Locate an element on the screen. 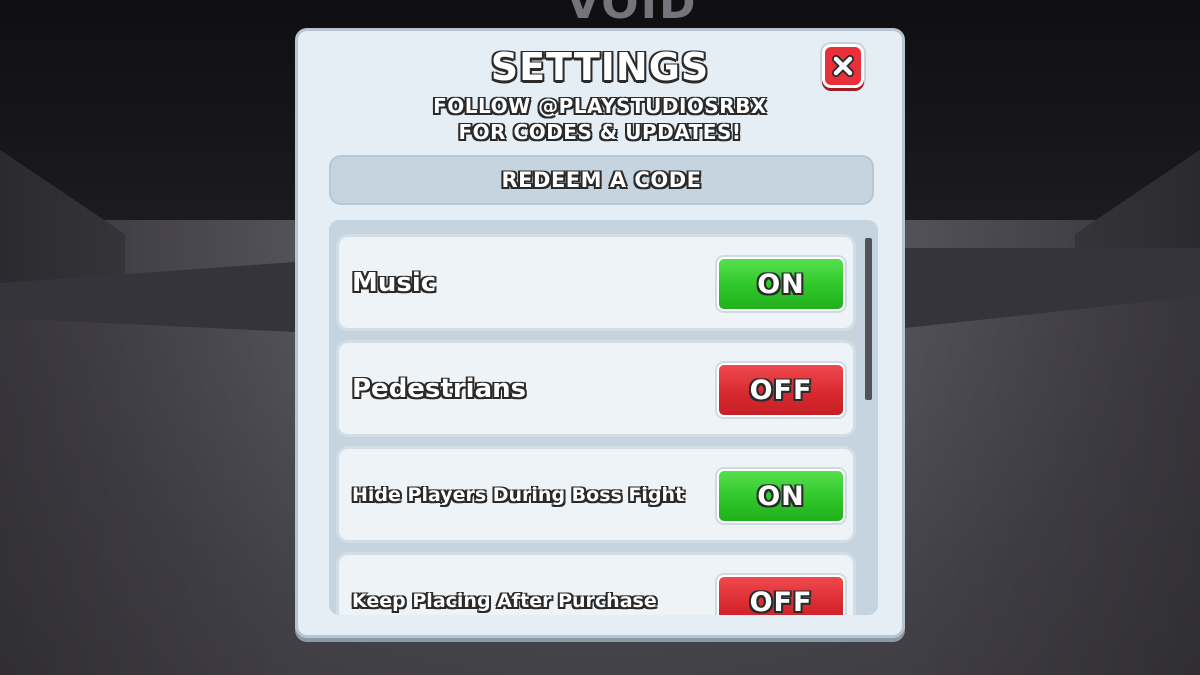  close-x-icon is located at coordinates (843, 66).